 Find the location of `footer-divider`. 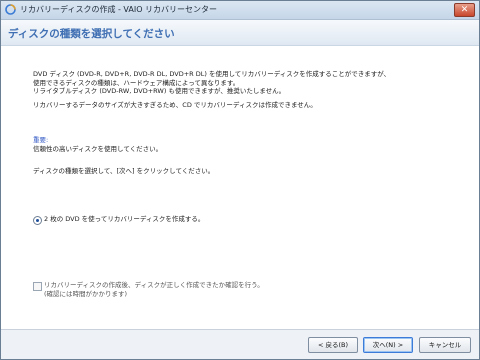

footer-divider is located at coordinates (240, 329).